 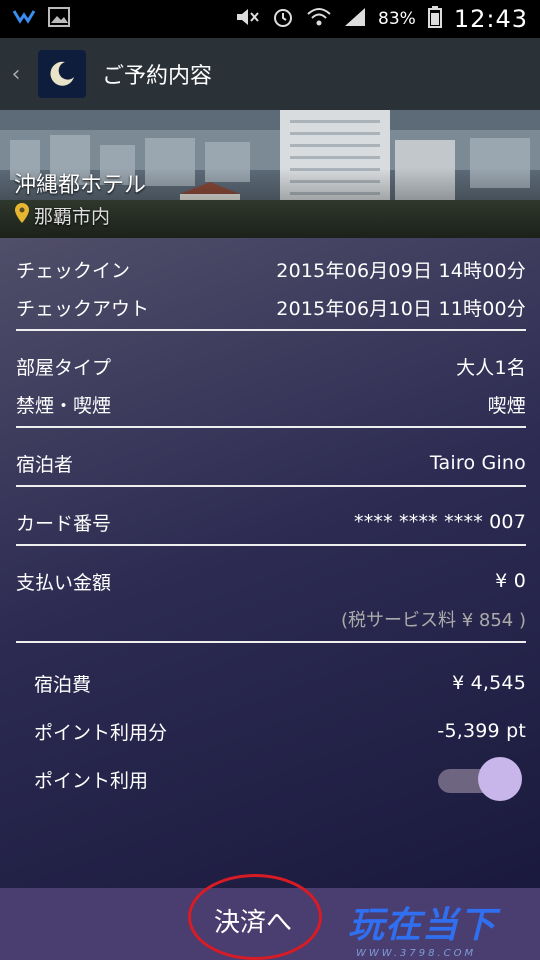 I want to click on hotel-location: 那覇市内, so click(x=62, y=215).